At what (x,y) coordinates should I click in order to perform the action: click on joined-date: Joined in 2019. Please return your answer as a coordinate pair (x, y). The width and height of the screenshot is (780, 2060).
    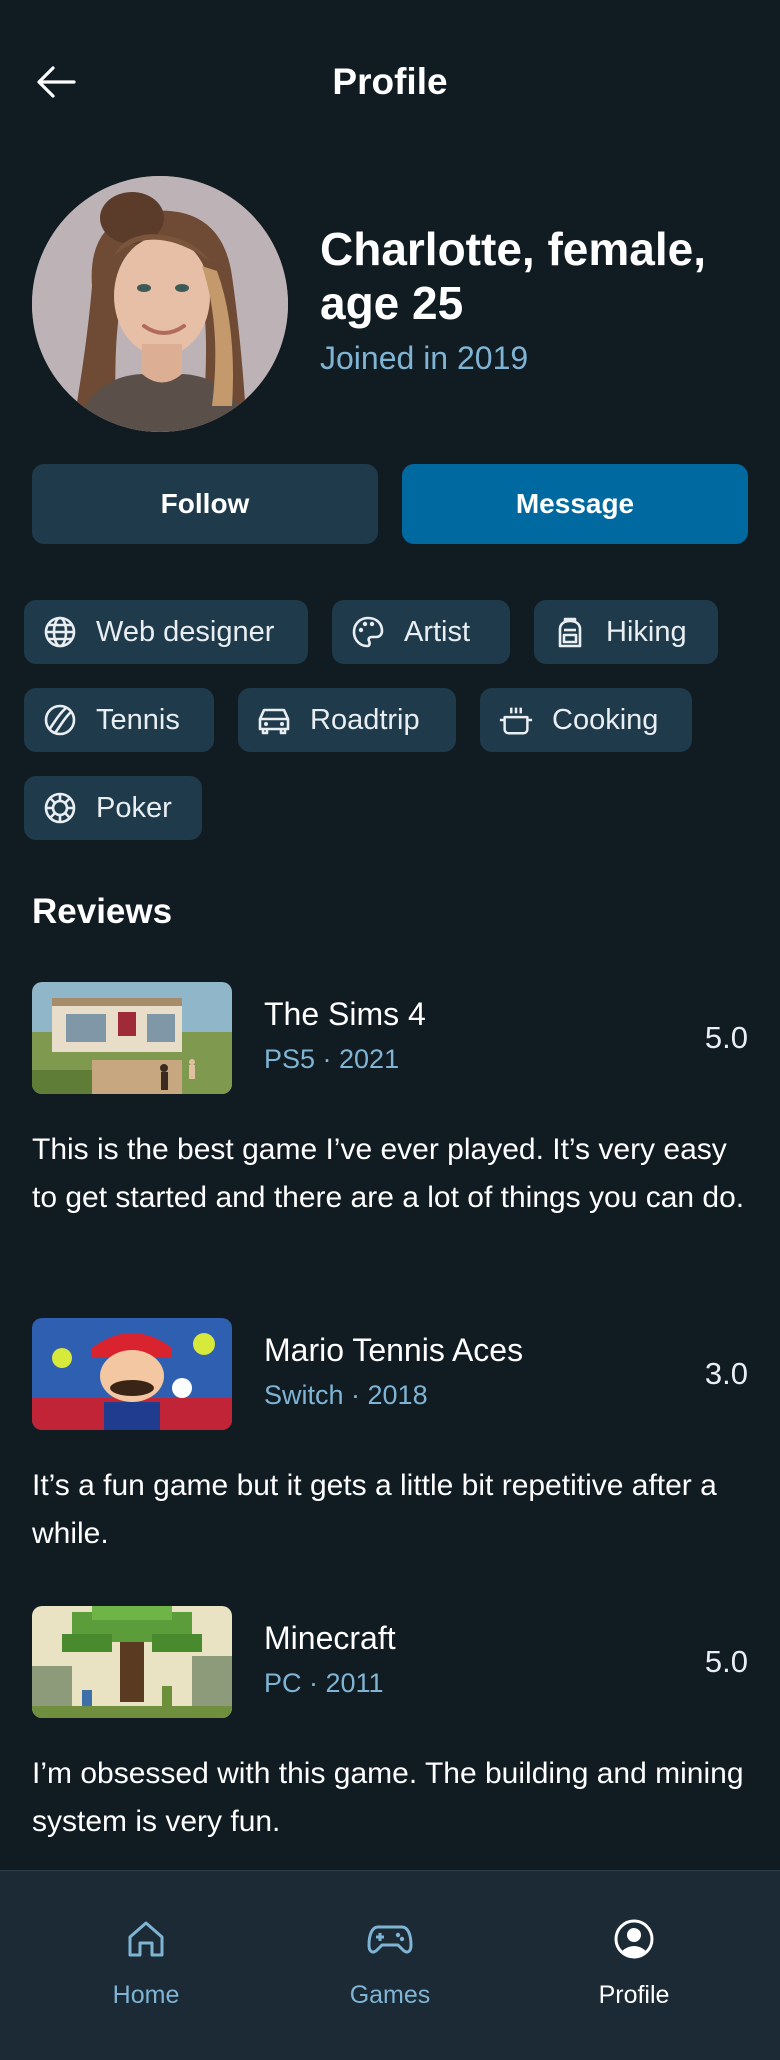
    Looking at the image, I should click on (424, 358).